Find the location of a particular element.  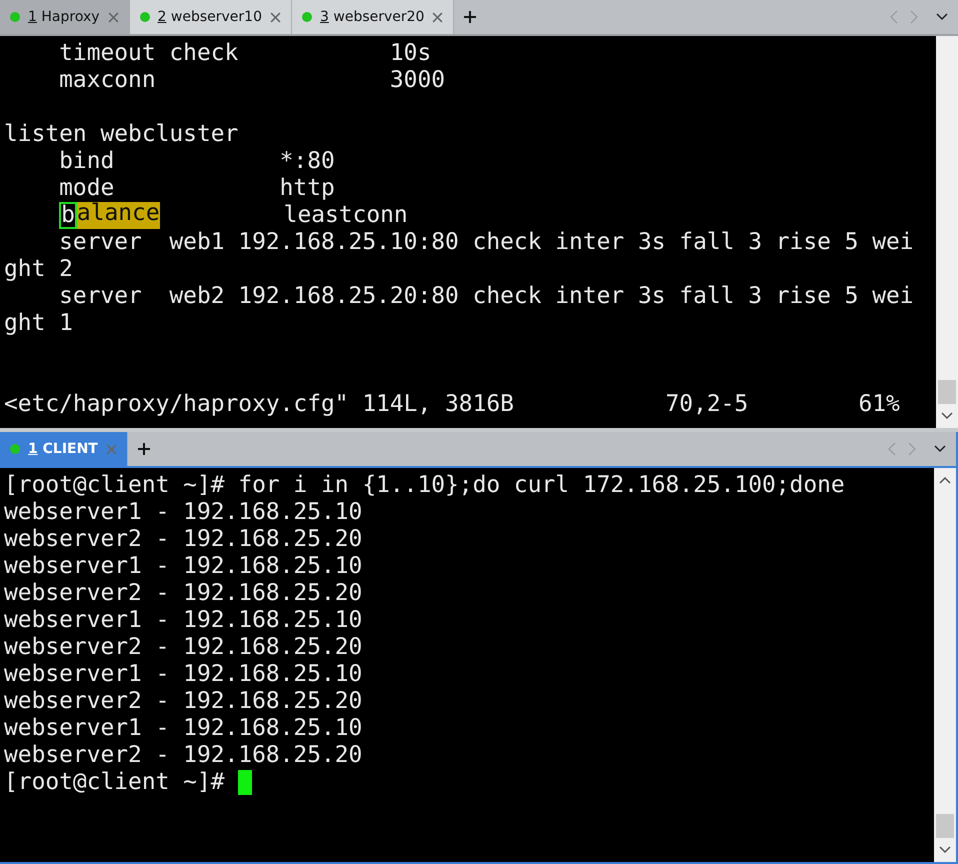

terminal-line: ght 2 is located at coordinates (38, 269).